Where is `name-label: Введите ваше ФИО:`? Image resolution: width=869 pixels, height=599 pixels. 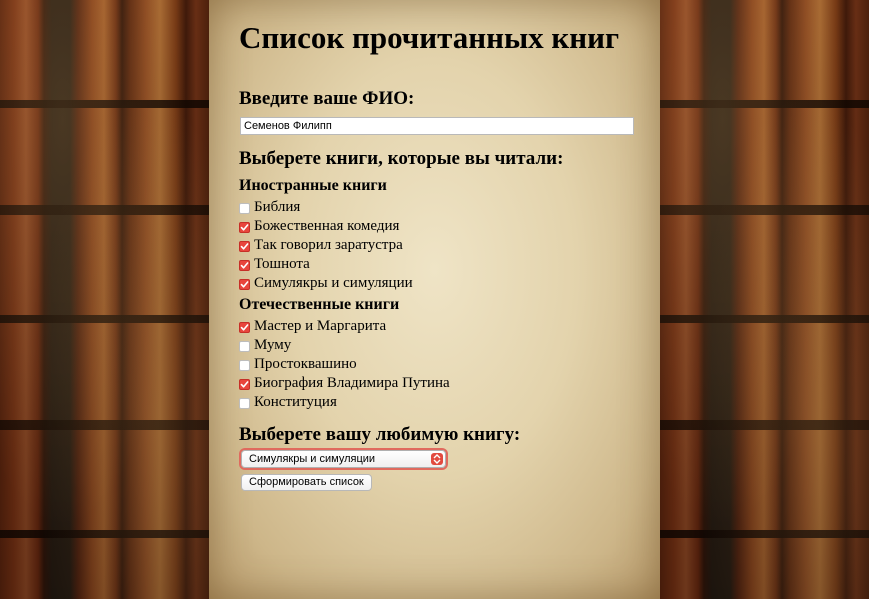 name-label: Введите ваше ФИО: is located at coordinates (327, 98).